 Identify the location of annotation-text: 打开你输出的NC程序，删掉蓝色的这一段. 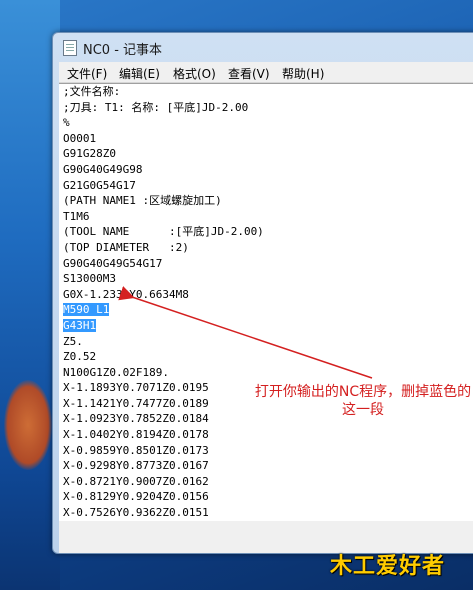
(363, 401).